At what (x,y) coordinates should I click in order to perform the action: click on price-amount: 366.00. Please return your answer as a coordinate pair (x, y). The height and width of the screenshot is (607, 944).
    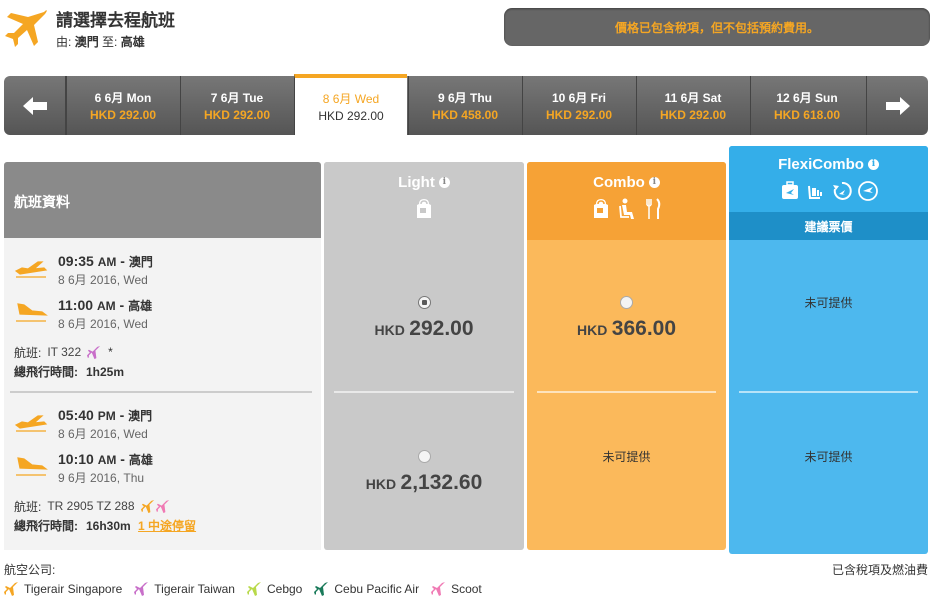
    Looking at the image, I should click on (644, 328).